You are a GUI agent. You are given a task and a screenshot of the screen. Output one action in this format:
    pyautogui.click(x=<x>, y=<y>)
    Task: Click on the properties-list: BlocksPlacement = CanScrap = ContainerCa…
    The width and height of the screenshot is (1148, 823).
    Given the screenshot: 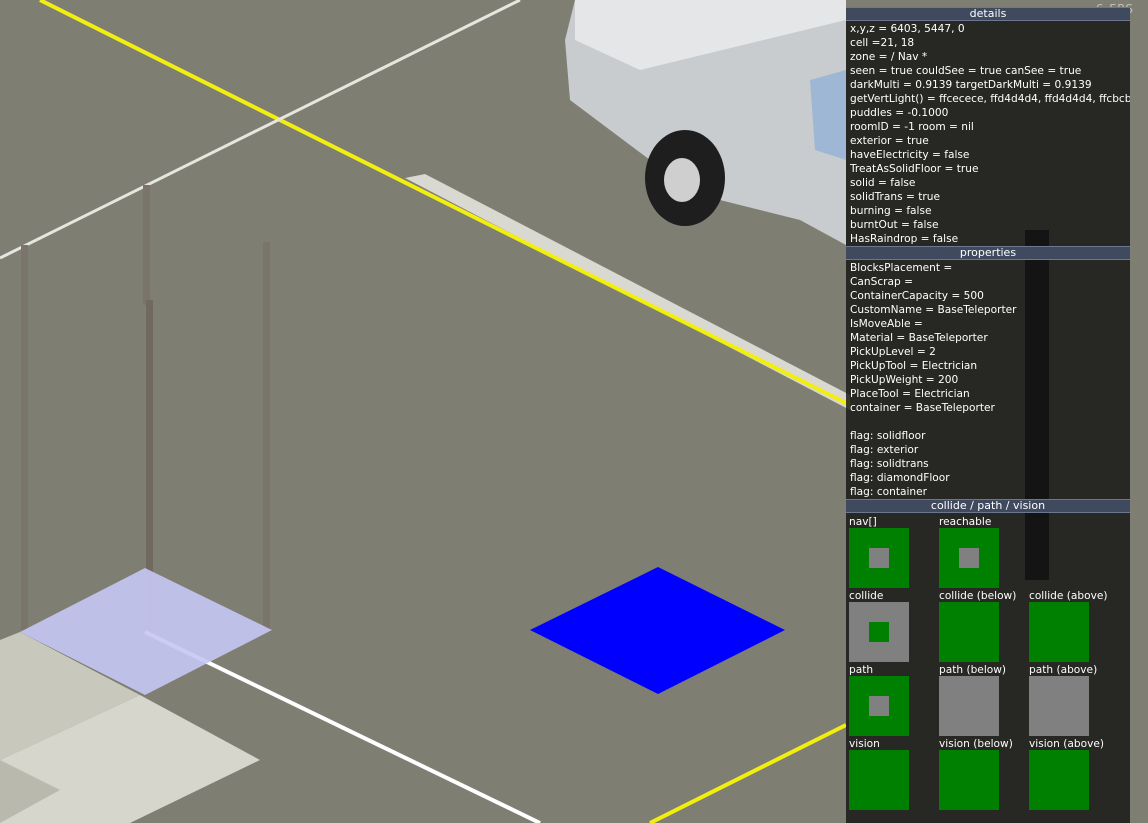 What is the action you would take?
    pyautogui.click(x=988, y=379)
    